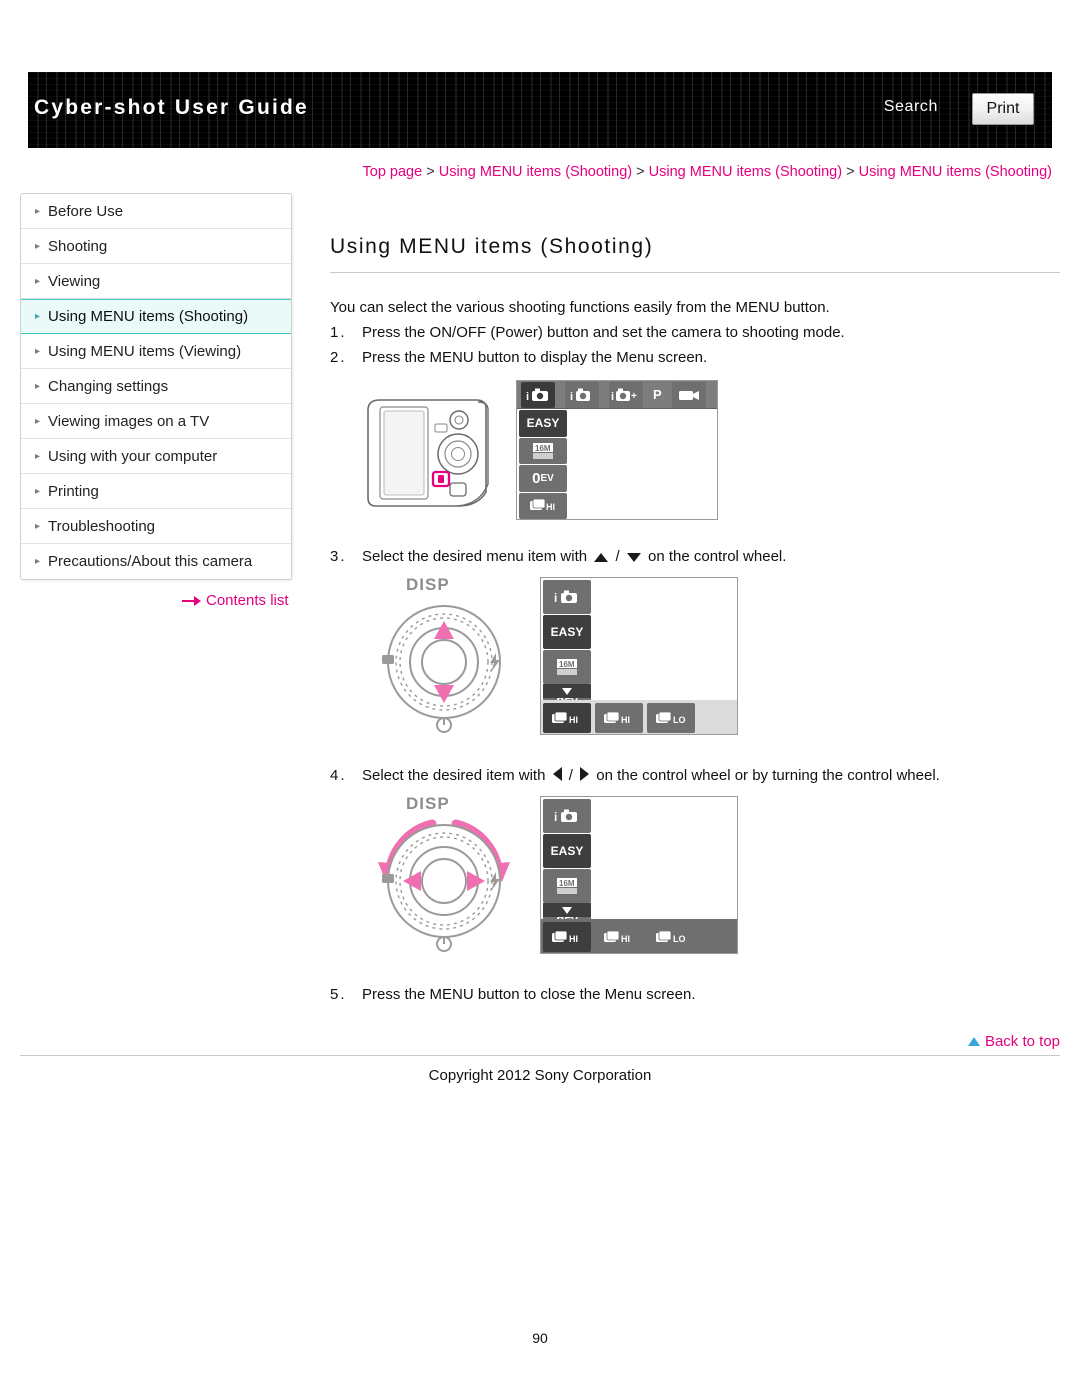 Image resolution: width=1080 pixels, height=1397 pixels. Describe the element at coordinates (543, 505) in the screenshot. I see `menu-item-burst-hi: HI` at that location.